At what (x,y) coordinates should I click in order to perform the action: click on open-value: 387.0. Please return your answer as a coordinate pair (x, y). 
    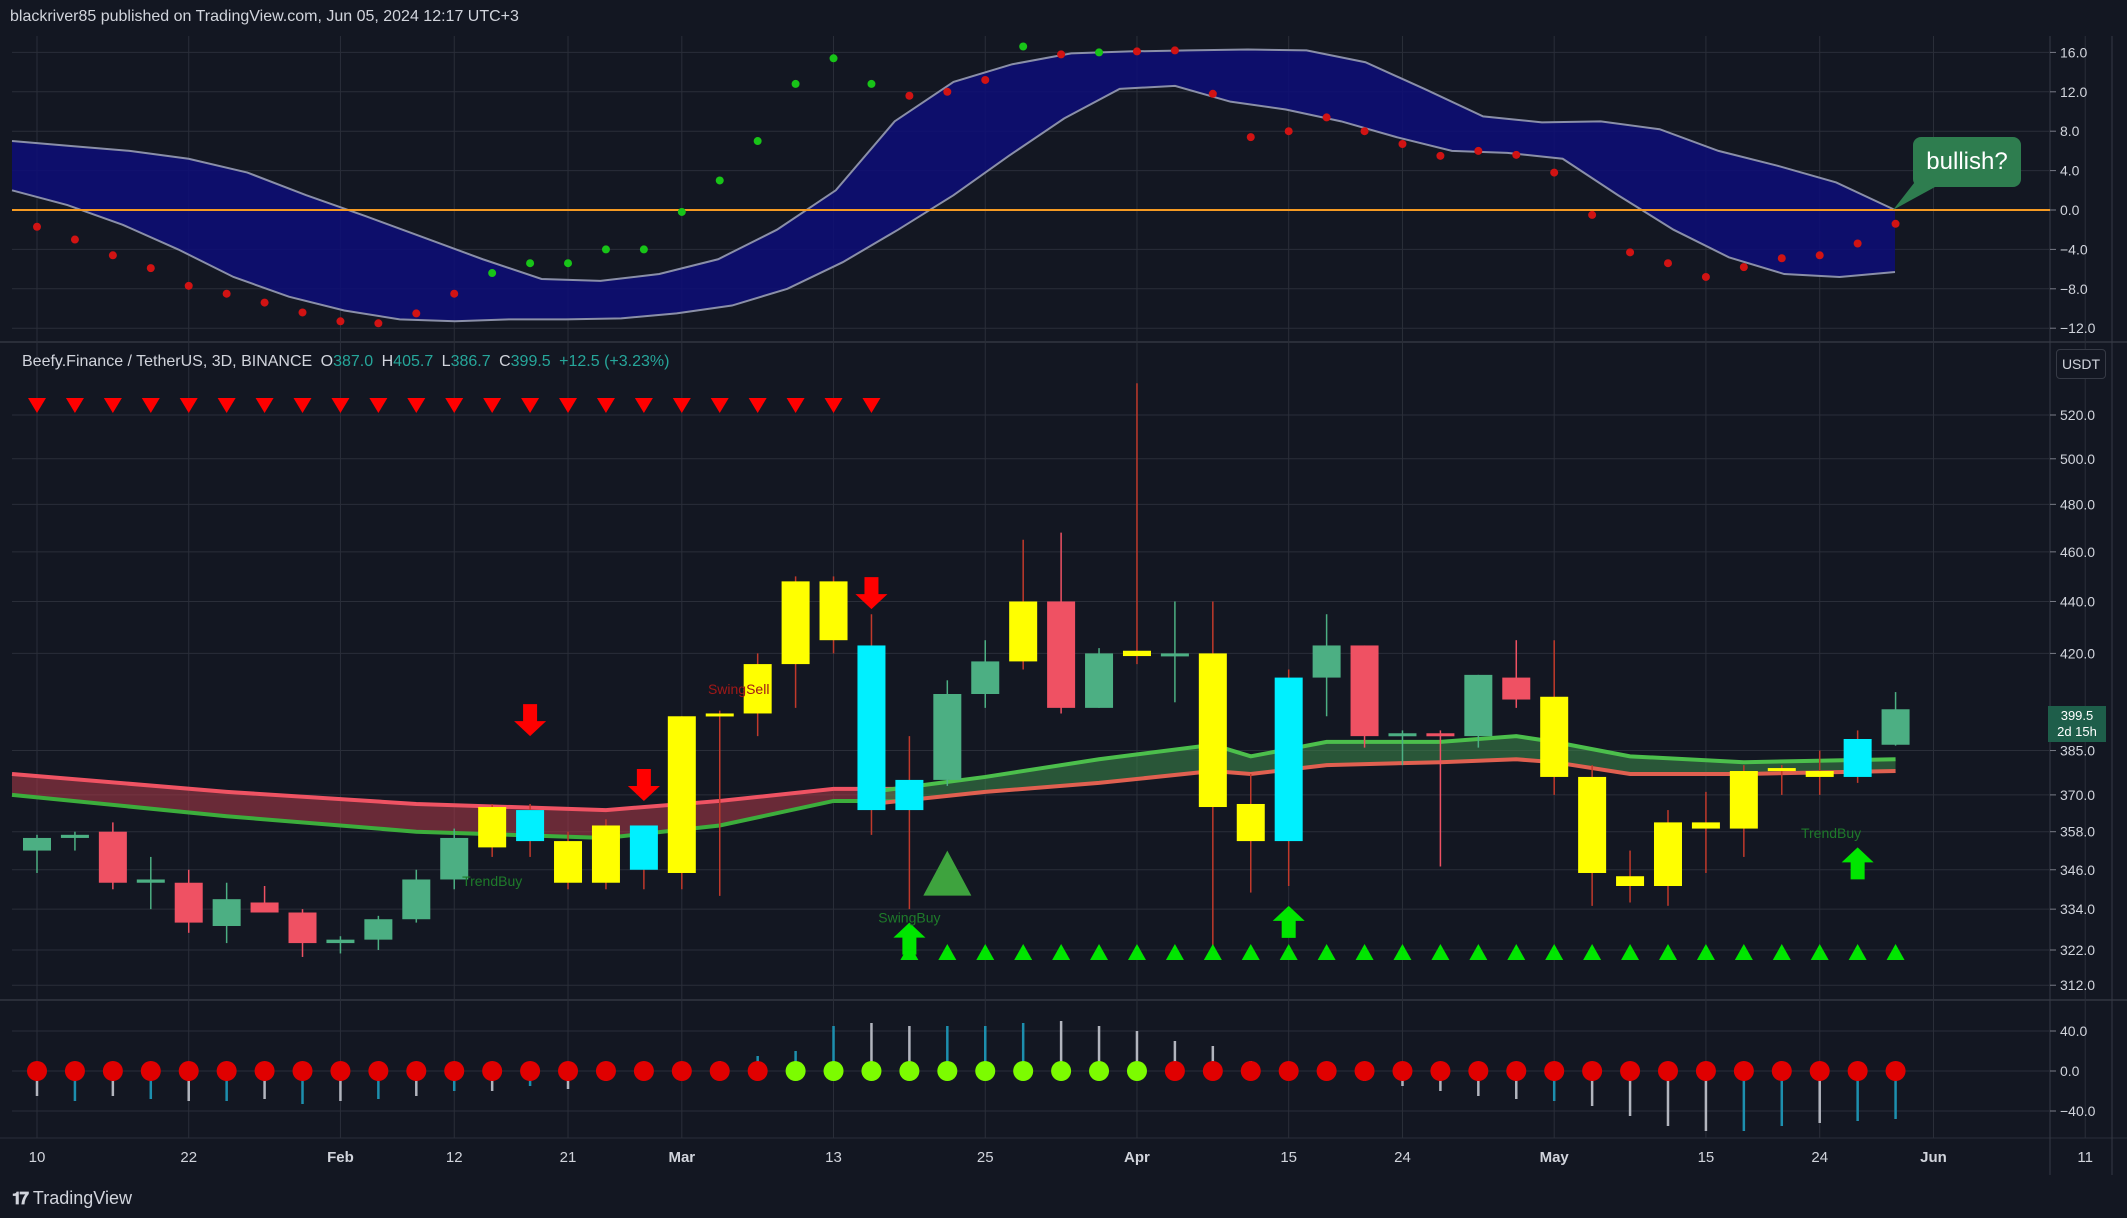
    Looking at the image, I should click on (353, 361).